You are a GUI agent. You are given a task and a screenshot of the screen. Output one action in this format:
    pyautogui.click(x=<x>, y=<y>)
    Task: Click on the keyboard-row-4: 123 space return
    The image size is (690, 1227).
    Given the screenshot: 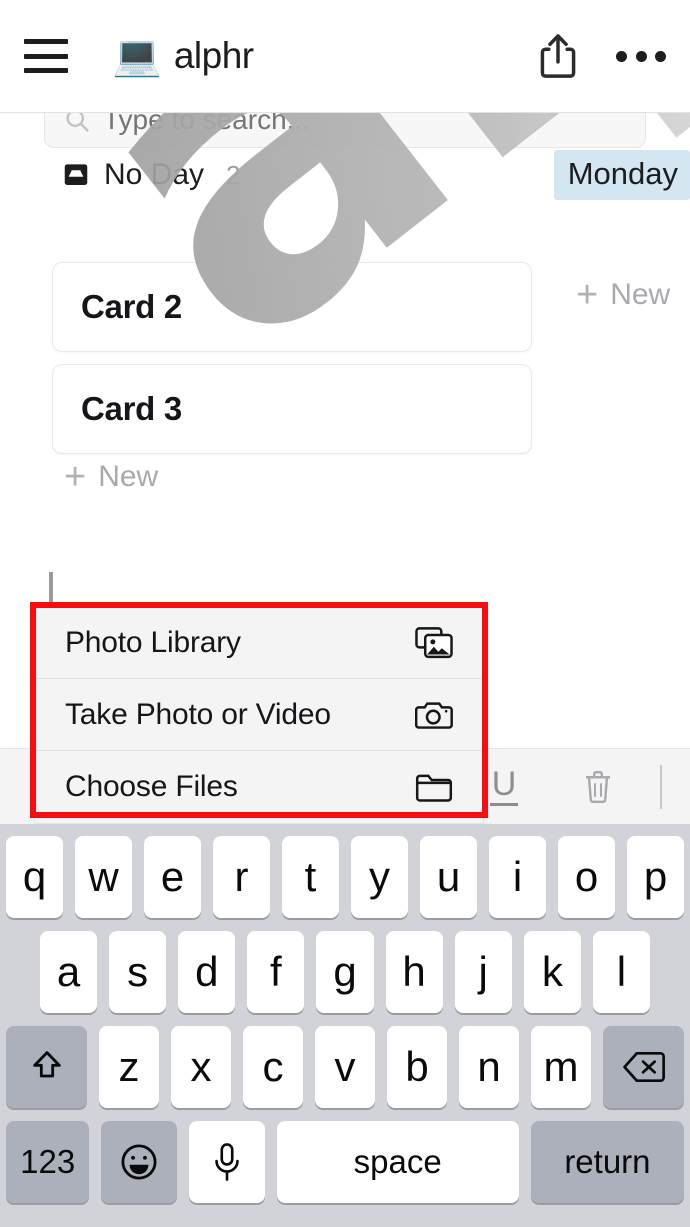 What is the action you would take?
    pyautogui.click(x=345, y=1162)
    